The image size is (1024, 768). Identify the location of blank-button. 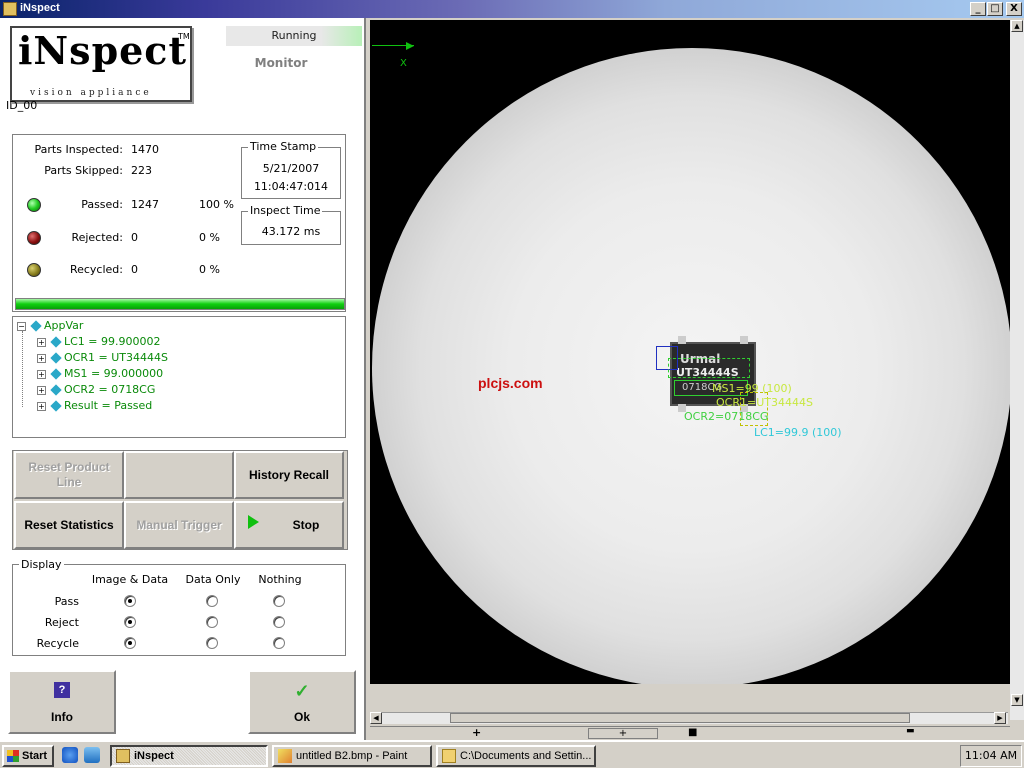
(179, 475).